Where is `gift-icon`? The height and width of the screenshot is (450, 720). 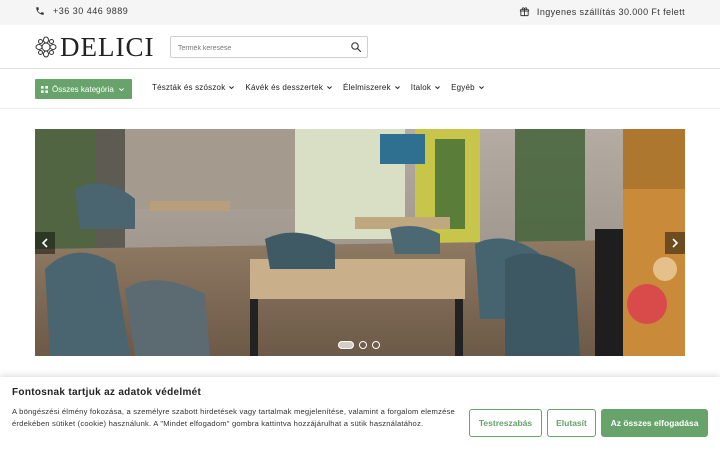 gift-icon is located at coordinates (524, 11).